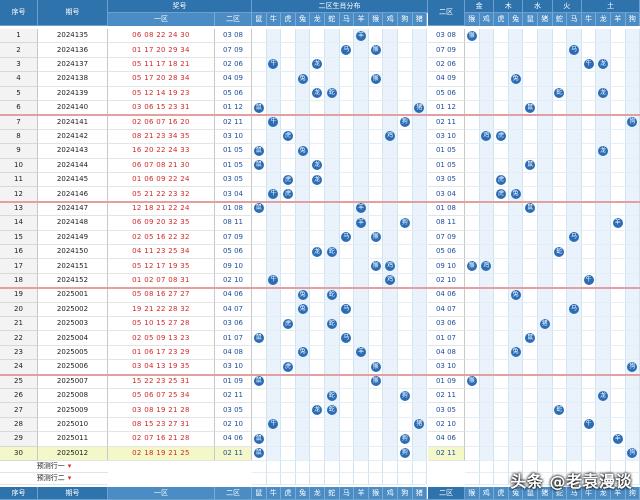  What do you see at coordinates (54, 467) in the screenshot?
I see `predict-row-1: 预测行一 ▾` at bounding box center [54, 467].